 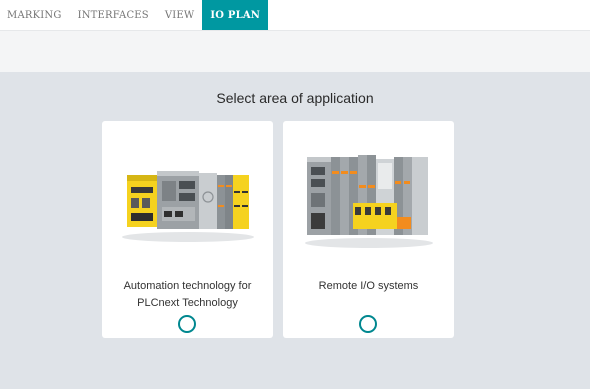 What do you see at coordinates (295, 15) in the screenshot?
I see `top-navigation: MARKING INTERFACES VIEW IO PLAN` at bounding box center [295, 15].